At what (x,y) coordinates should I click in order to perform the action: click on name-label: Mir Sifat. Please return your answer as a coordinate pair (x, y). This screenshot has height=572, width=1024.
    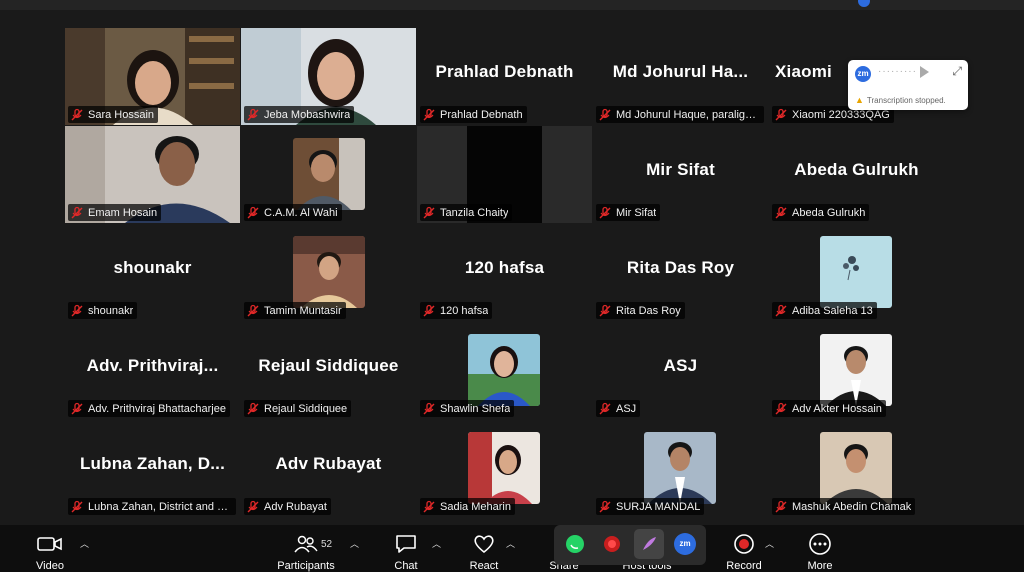
    Looking at the image, I should click on (628, 212).